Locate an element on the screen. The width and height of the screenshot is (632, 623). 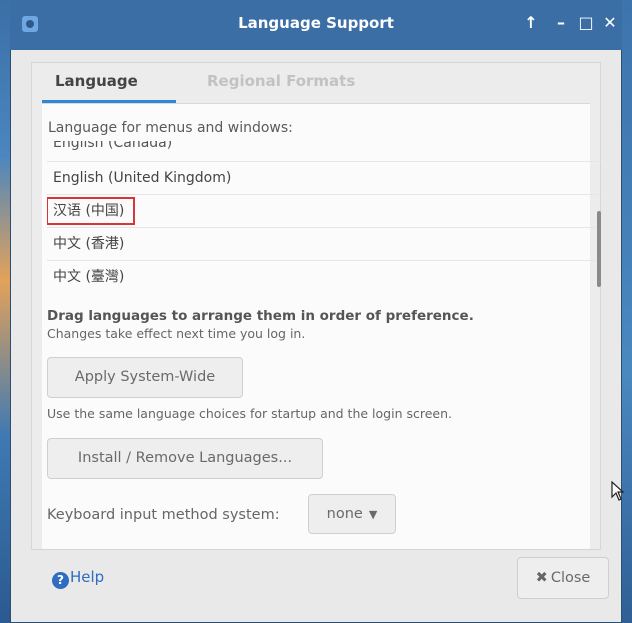
keep-above-button: ↑ is located at coordinates (531, 22).